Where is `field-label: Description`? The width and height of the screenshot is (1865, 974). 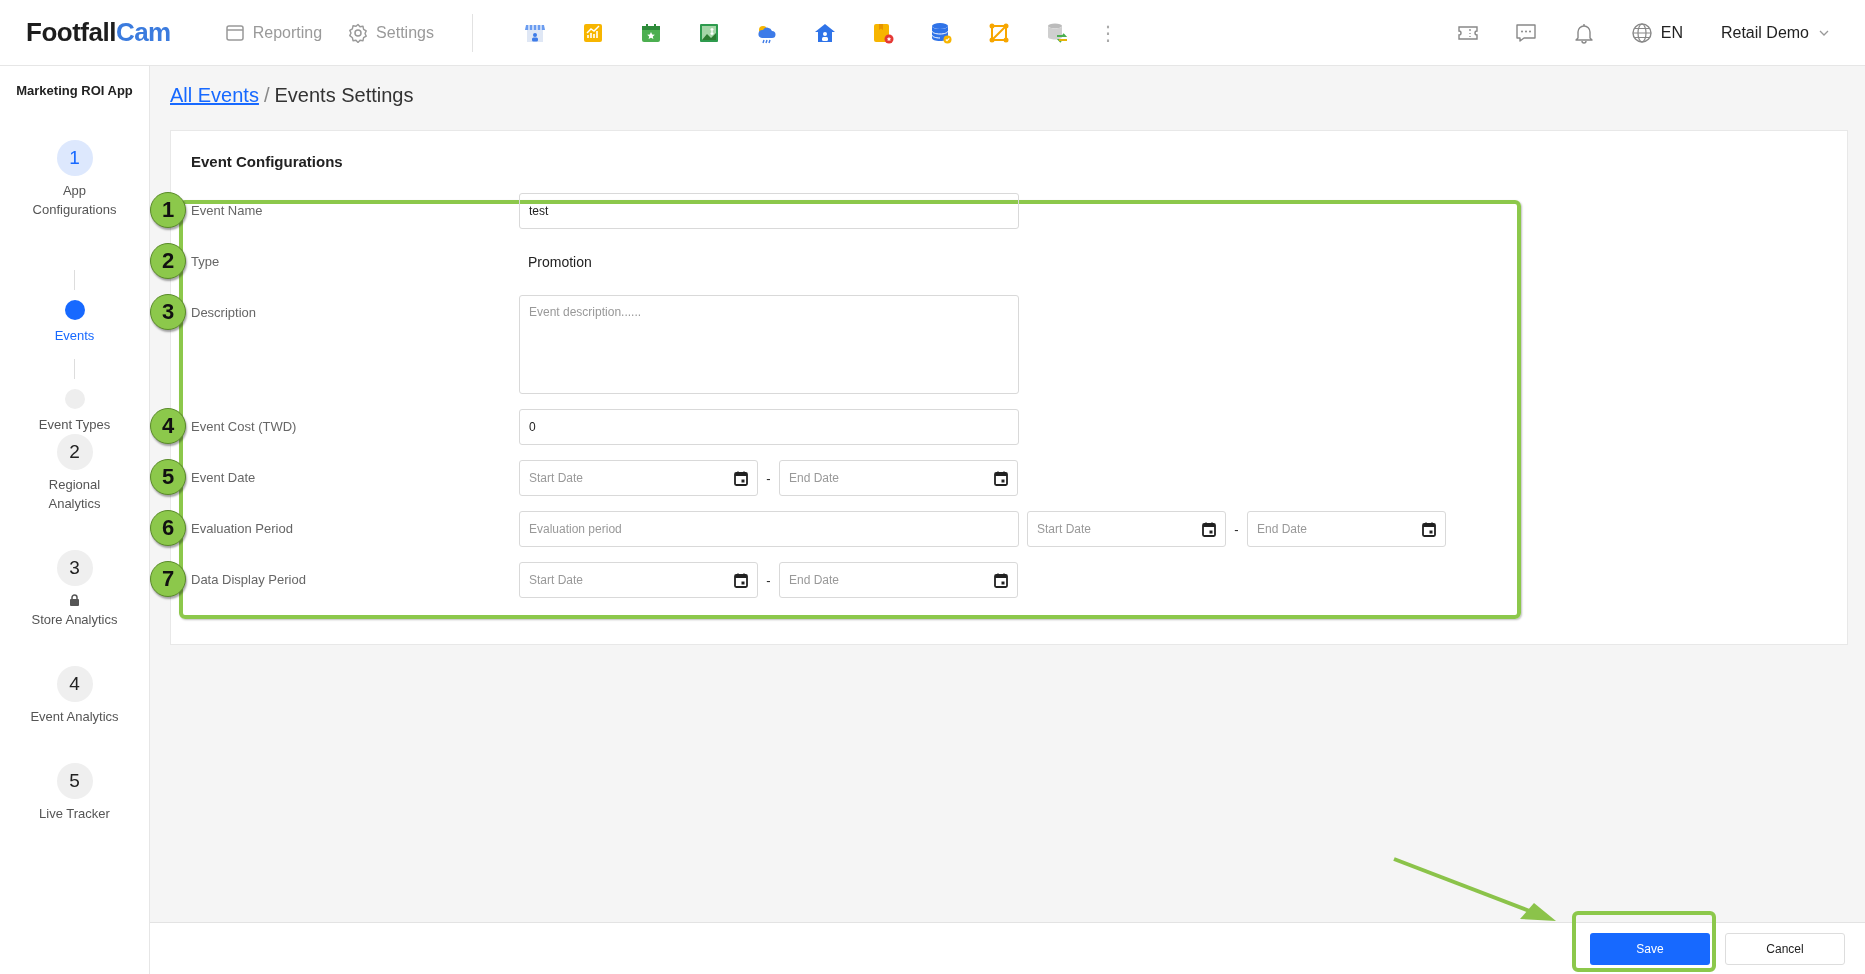
field-label: Description is located at coordinates (224, 313).